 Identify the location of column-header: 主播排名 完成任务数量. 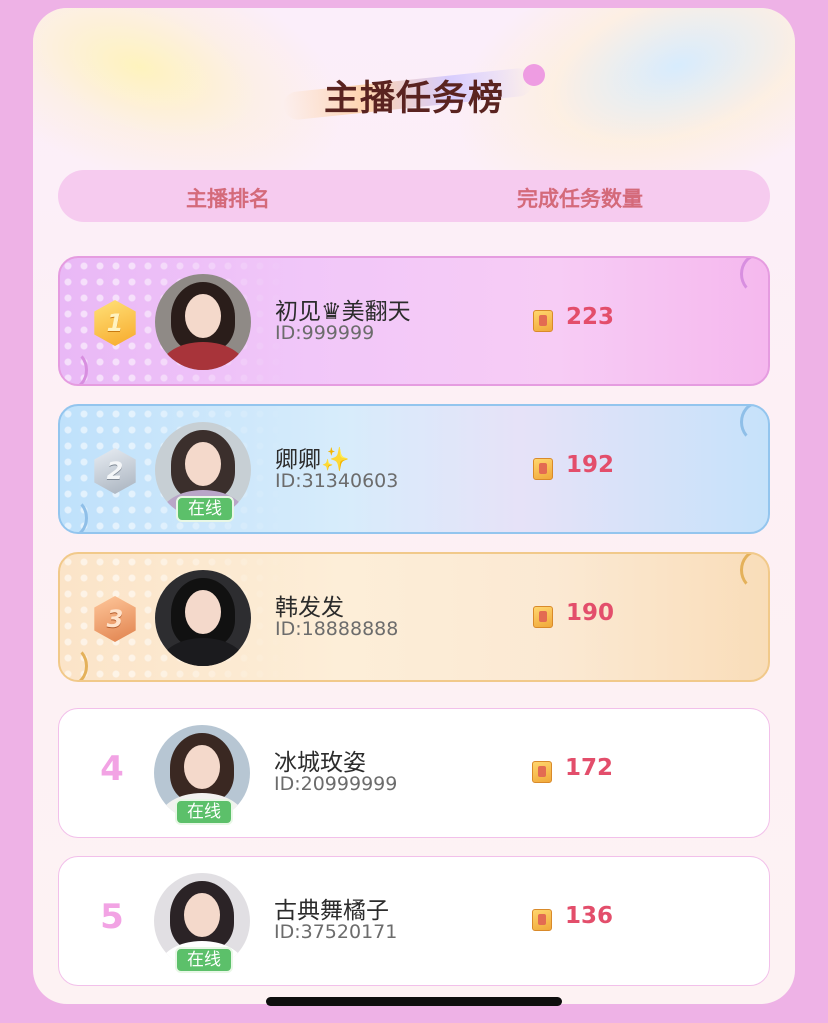
(414, 196).